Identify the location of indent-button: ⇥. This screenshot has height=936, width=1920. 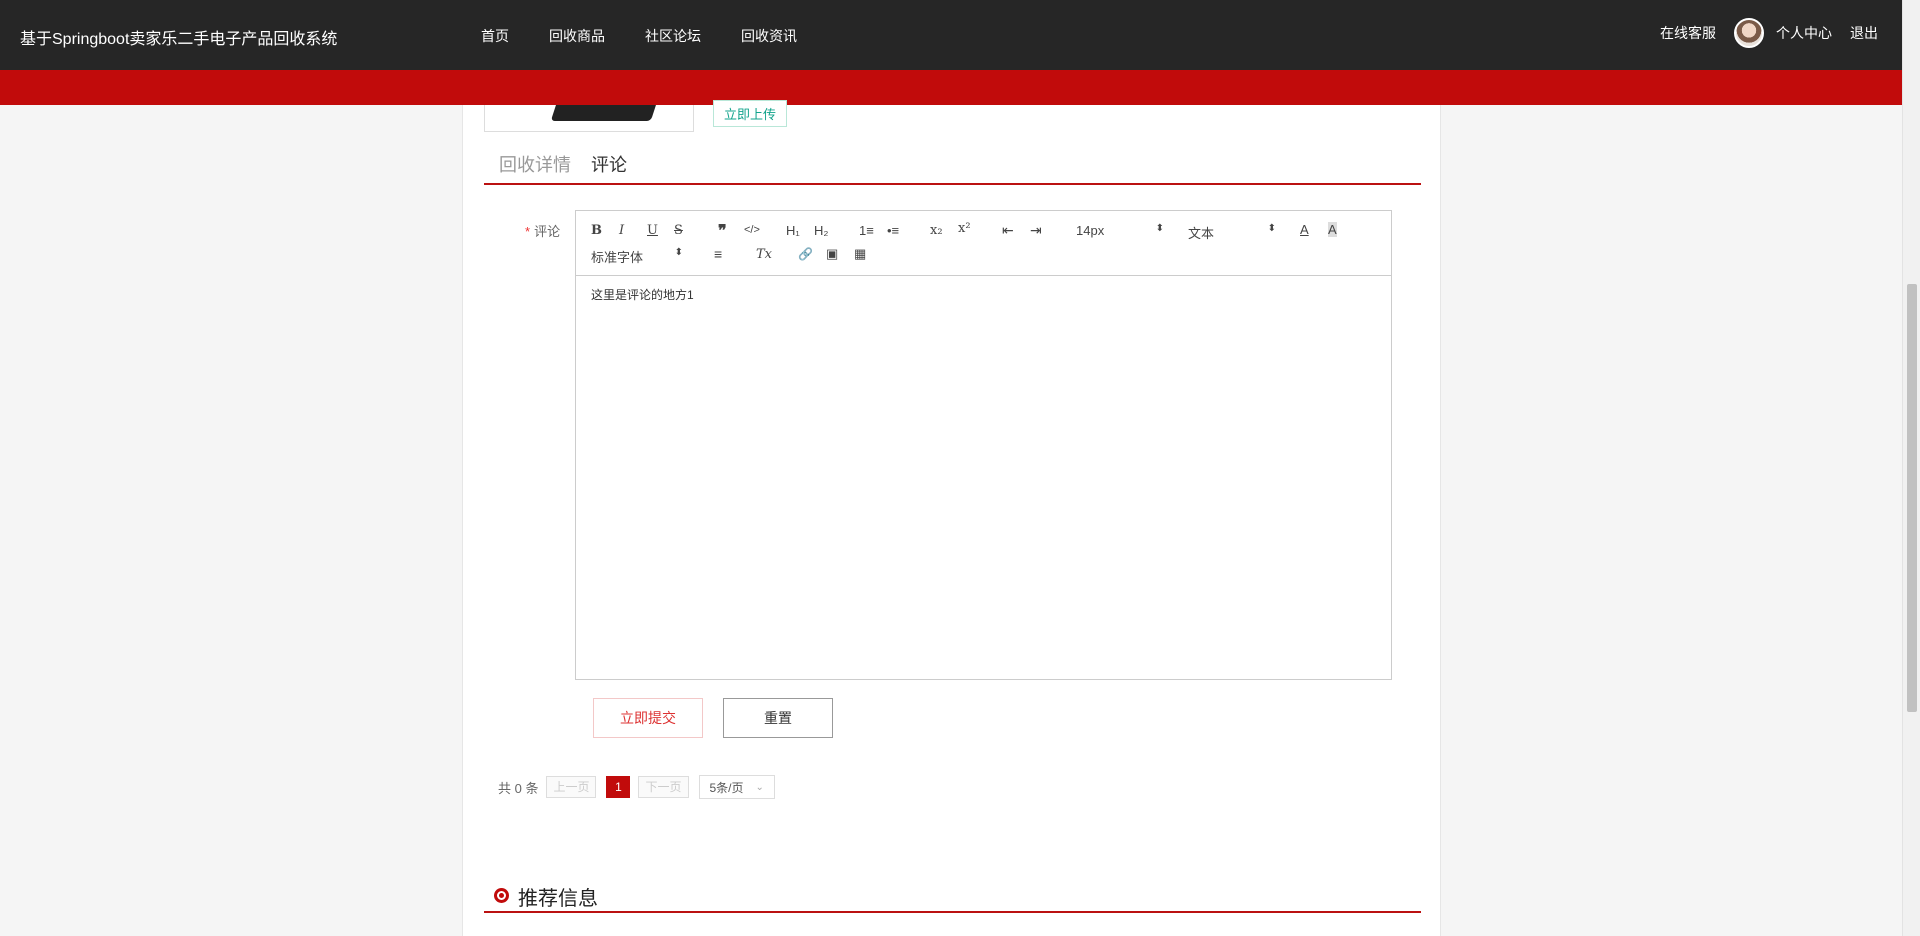
(1036, 230).